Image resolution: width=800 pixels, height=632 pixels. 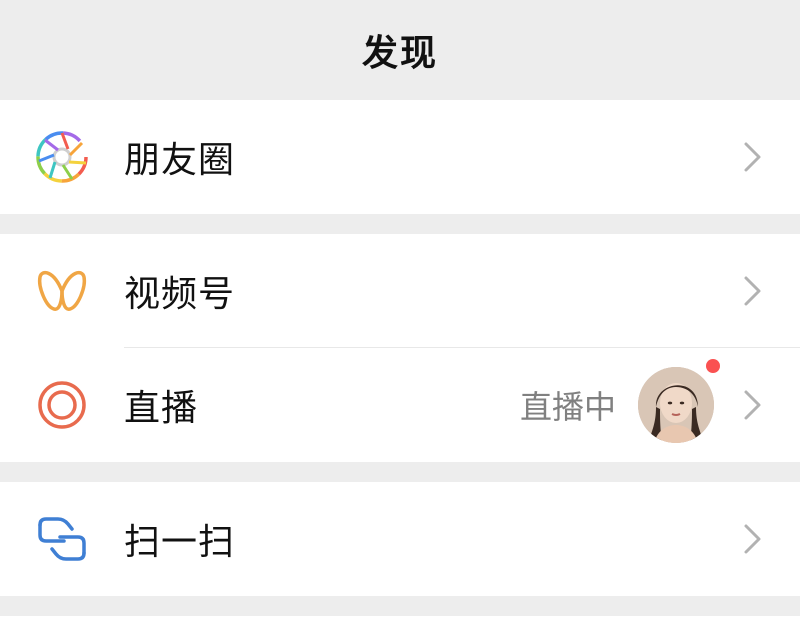 I want to click on page-title: 发现, so click(x=399, y=53).